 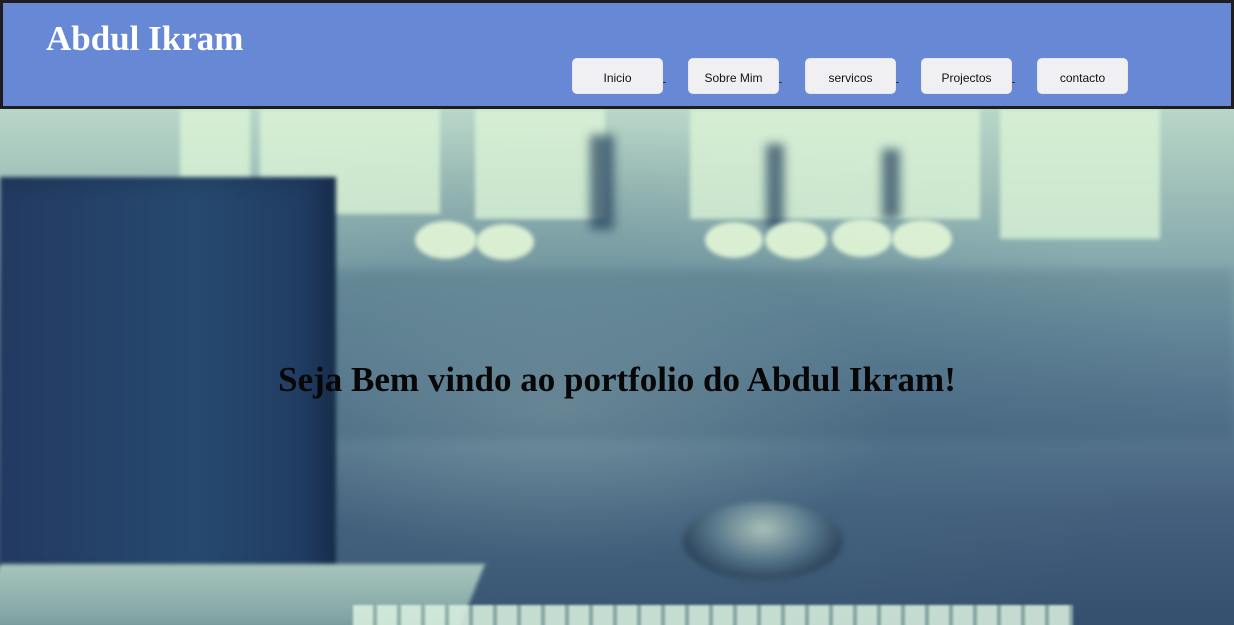 What do you see at coordinates (850, 76) in the screenshot?
I see `nav-servicos-button: servicos` at bounding box center [850, 76].